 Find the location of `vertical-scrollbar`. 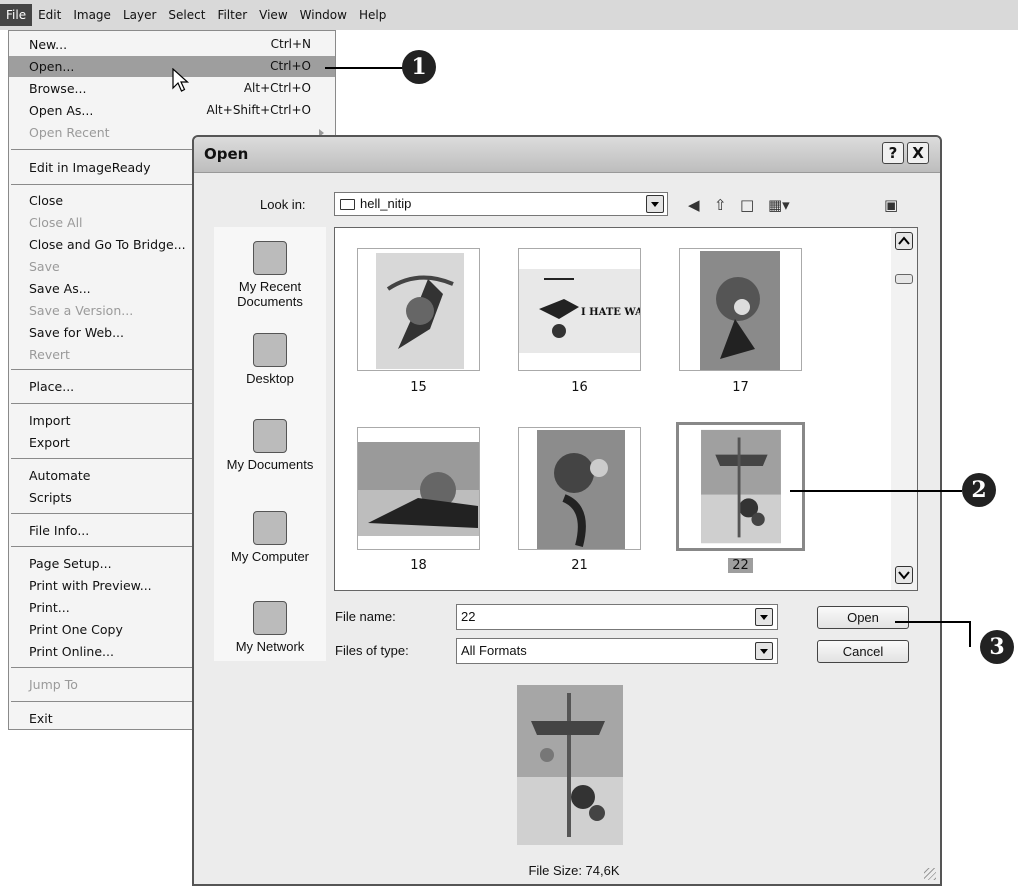

vertical-scrollbar is located at coordinates (904, 409).